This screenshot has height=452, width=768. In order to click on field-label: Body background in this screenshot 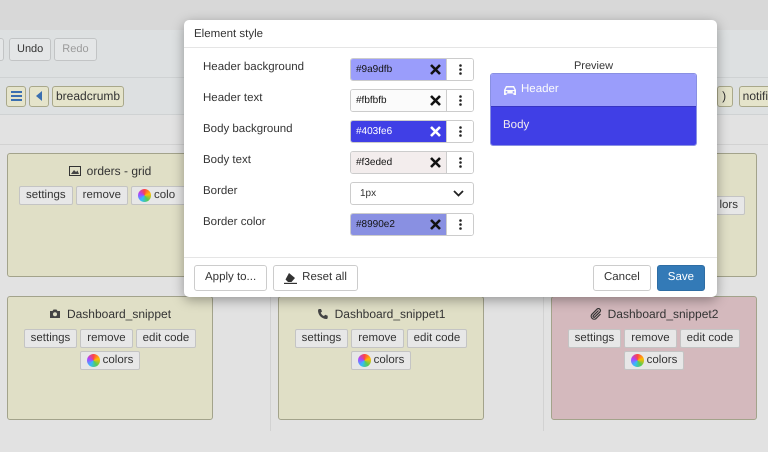, I will do `click(248, 129)`.